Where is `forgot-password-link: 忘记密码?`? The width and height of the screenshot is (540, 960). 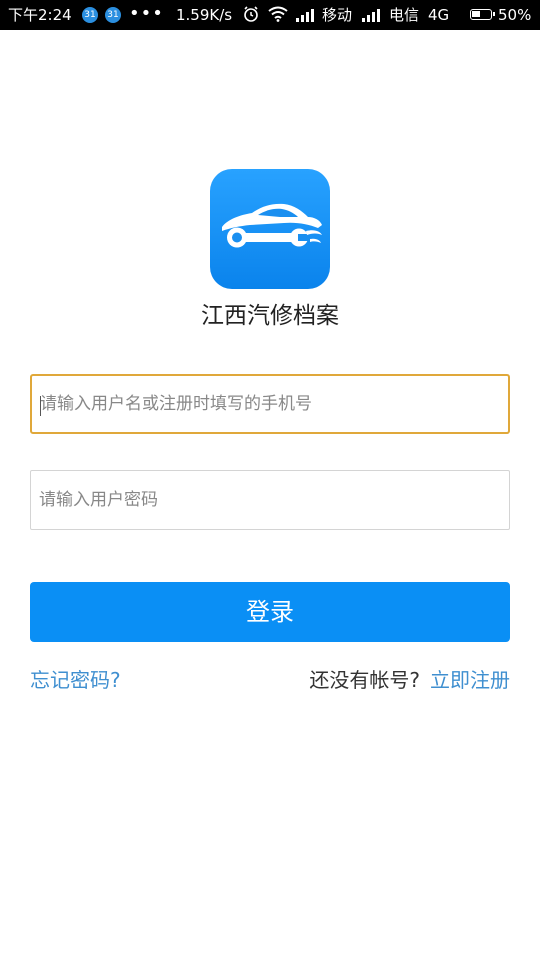
forgot-password-link: 忘记密码? is located at coordinates (75, 678).